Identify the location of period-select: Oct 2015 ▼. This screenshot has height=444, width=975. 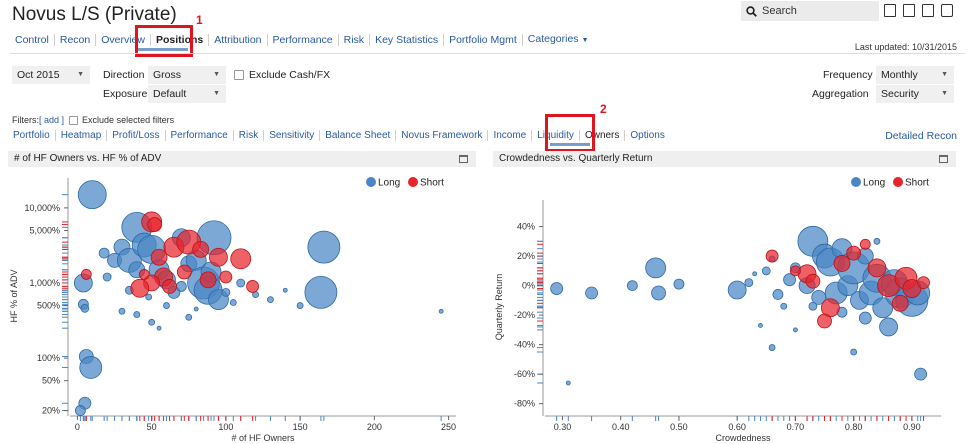
(51, 75).